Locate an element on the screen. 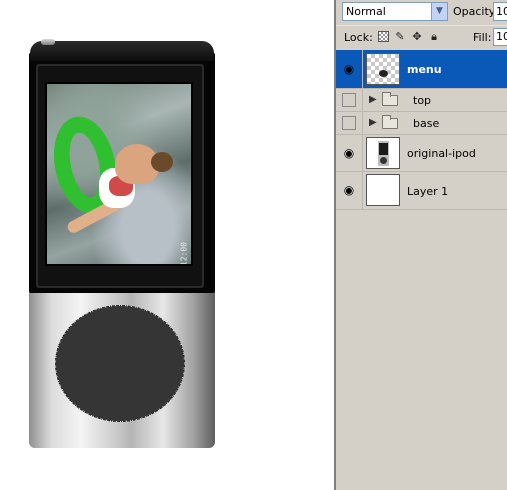 This screenshot has width=507, height=490. photo-hair is located at coordinates (162, 162).